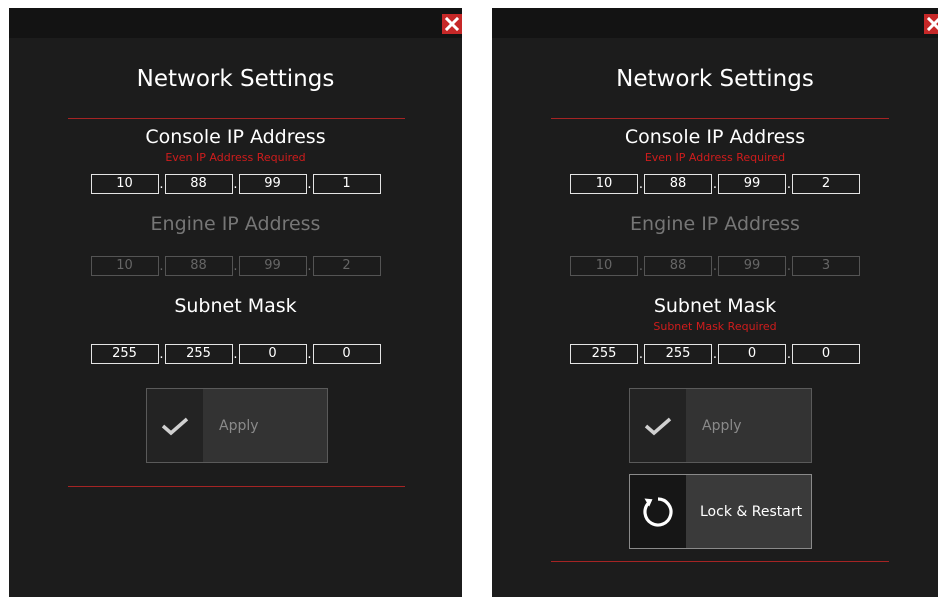 The height and width of the screenshot is (601, 938). What do you see at coordinates (658, 511) in the screenshot?
I see `restart-icon` at bounding box center [658, 511].